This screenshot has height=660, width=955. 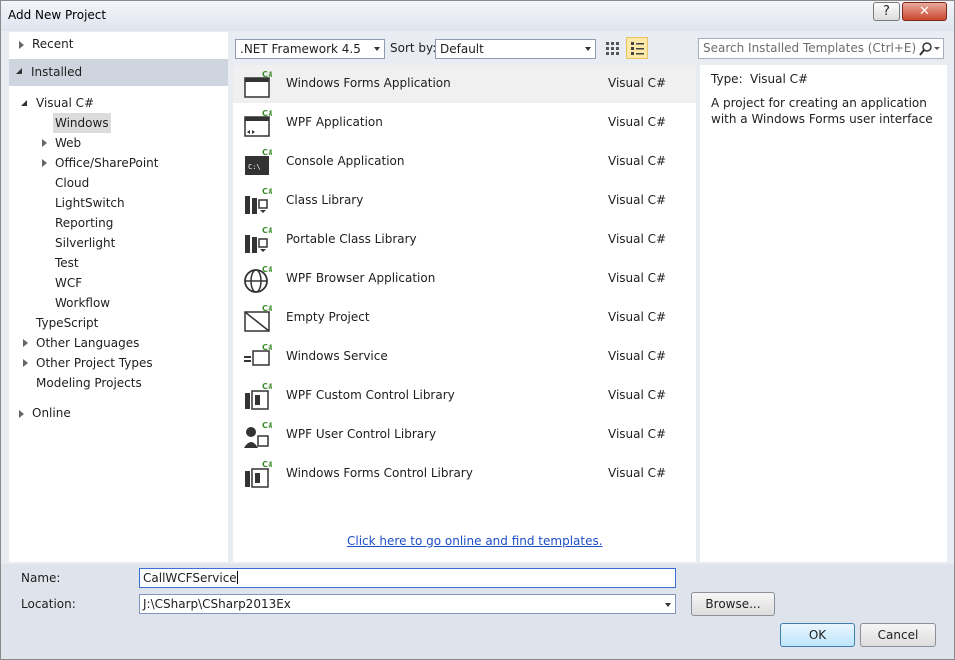 What do you see at coordinates (779, 79) in the screenshot?
I see `type-value: Visual C#` at bounding box center [779, 79].